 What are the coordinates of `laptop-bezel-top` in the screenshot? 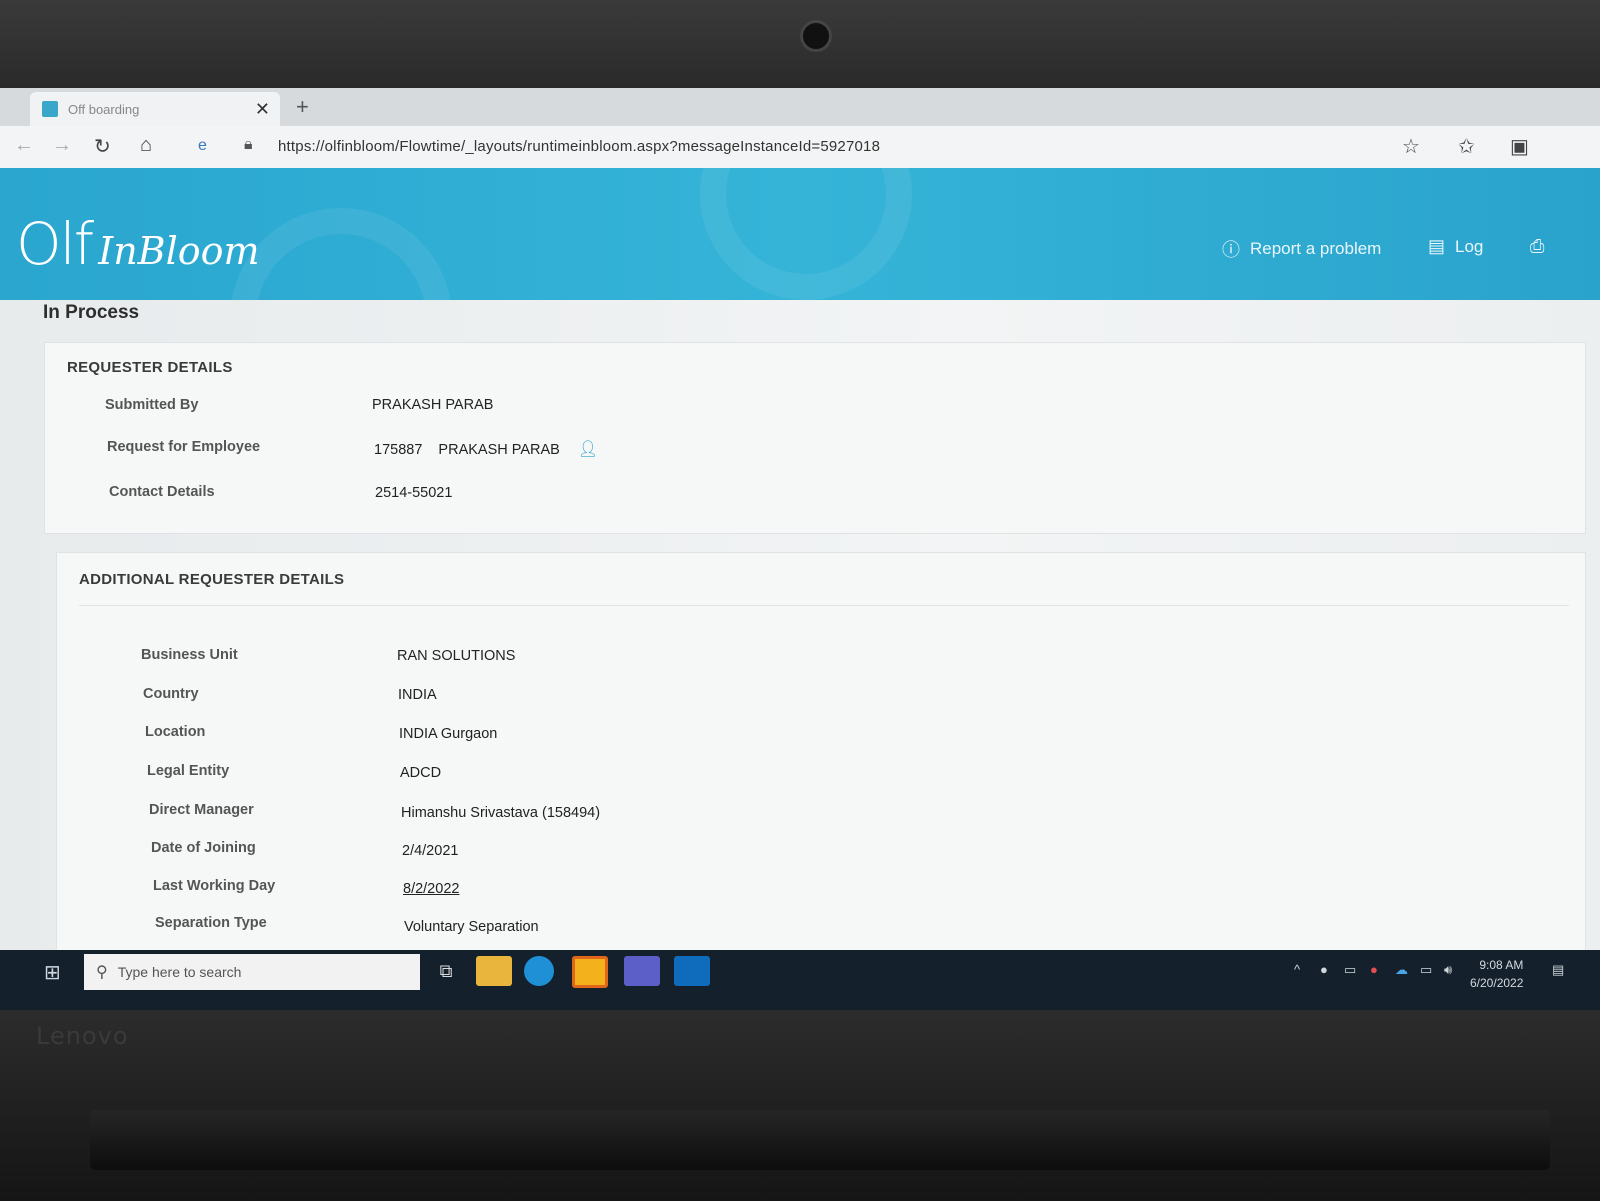 It's located at (800, 44).